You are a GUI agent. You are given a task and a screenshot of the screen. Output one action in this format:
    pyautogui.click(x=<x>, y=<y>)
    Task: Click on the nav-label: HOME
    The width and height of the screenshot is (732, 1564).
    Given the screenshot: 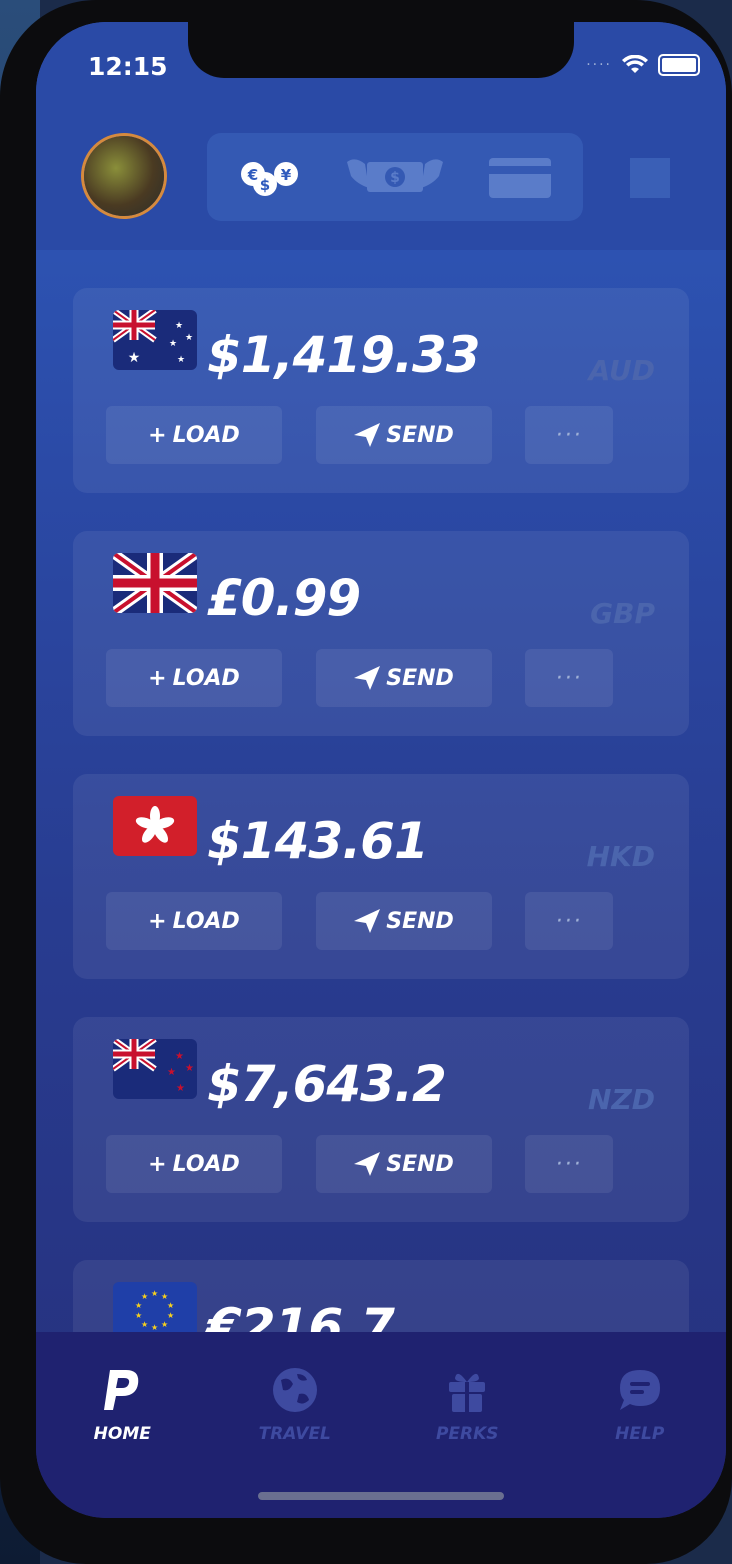 What is the action you would take?
    pyautogui.click(x=122, y=1434)
    